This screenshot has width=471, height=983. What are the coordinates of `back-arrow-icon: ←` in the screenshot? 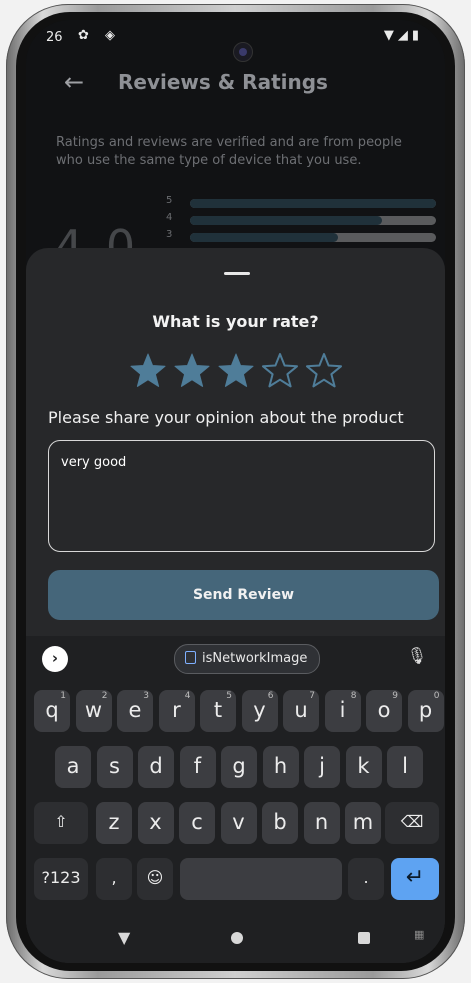 It's located at (74, 82).